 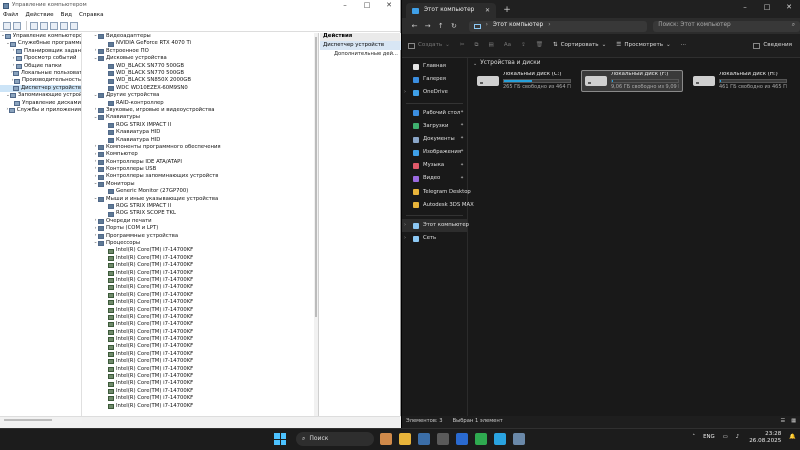 What do you see at coordinates (792, 437) in the screenshot?
I see `notifications-icon: 🔔` at bounding box center [792, 437].